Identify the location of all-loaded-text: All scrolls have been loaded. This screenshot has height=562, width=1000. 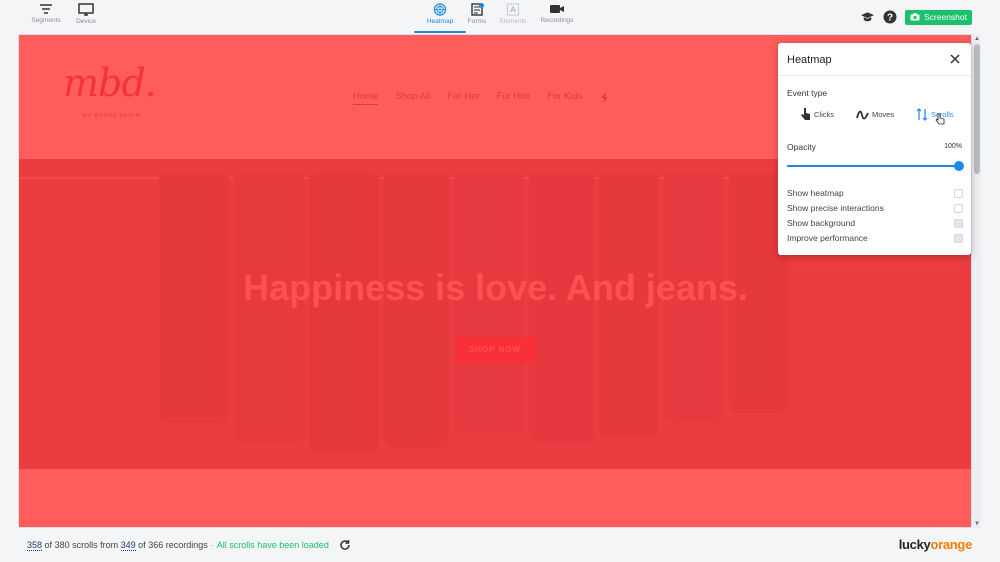
(272, 545).